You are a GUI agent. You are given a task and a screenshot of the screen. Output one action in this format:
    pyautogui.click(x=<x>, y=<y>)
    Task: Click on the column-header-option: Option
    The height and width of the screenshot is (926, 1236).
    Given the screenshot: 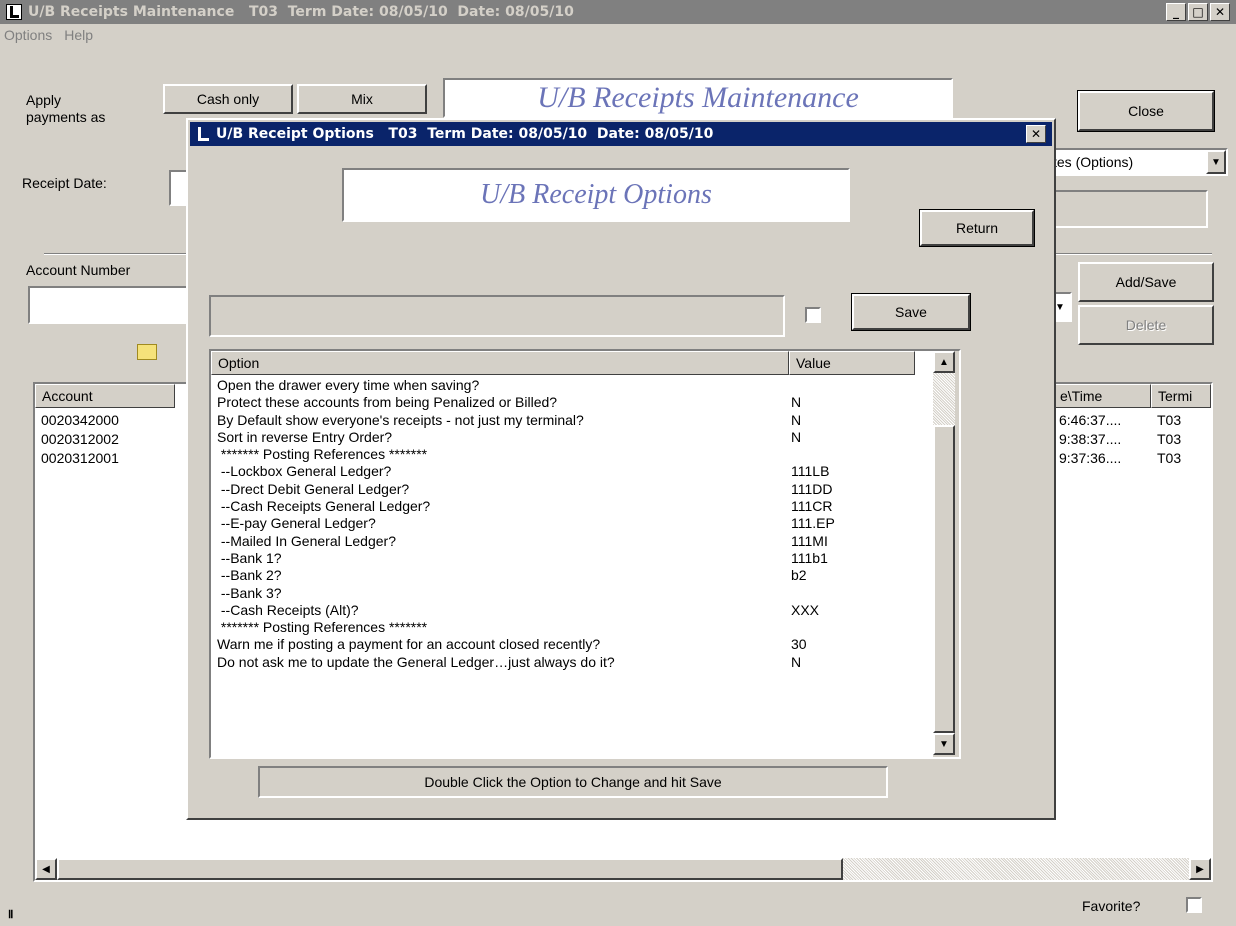 What is the action you would take?
    pyautogui.click(x=500, y=363)
    